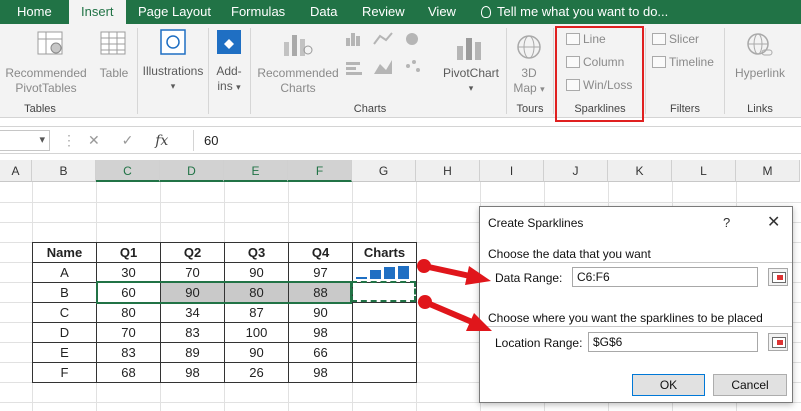 The image size is (801, 411). Describe the element at coordinates (640, 171) in the screenshot. I see `column-header-k: K` at that location.